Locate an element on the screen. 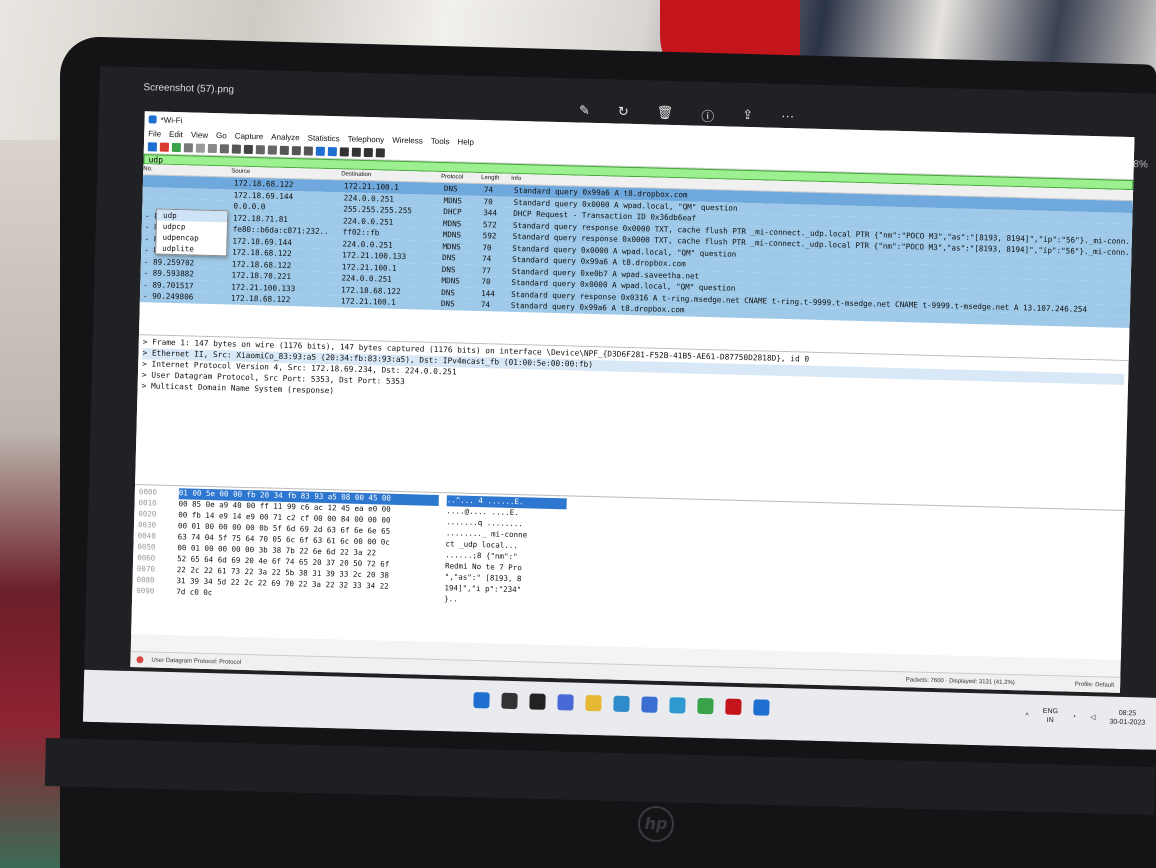 Image resolution: width=1156 pixels, height=868 pixels. col-protocol: Protocol is located at coordinates (461, 177).